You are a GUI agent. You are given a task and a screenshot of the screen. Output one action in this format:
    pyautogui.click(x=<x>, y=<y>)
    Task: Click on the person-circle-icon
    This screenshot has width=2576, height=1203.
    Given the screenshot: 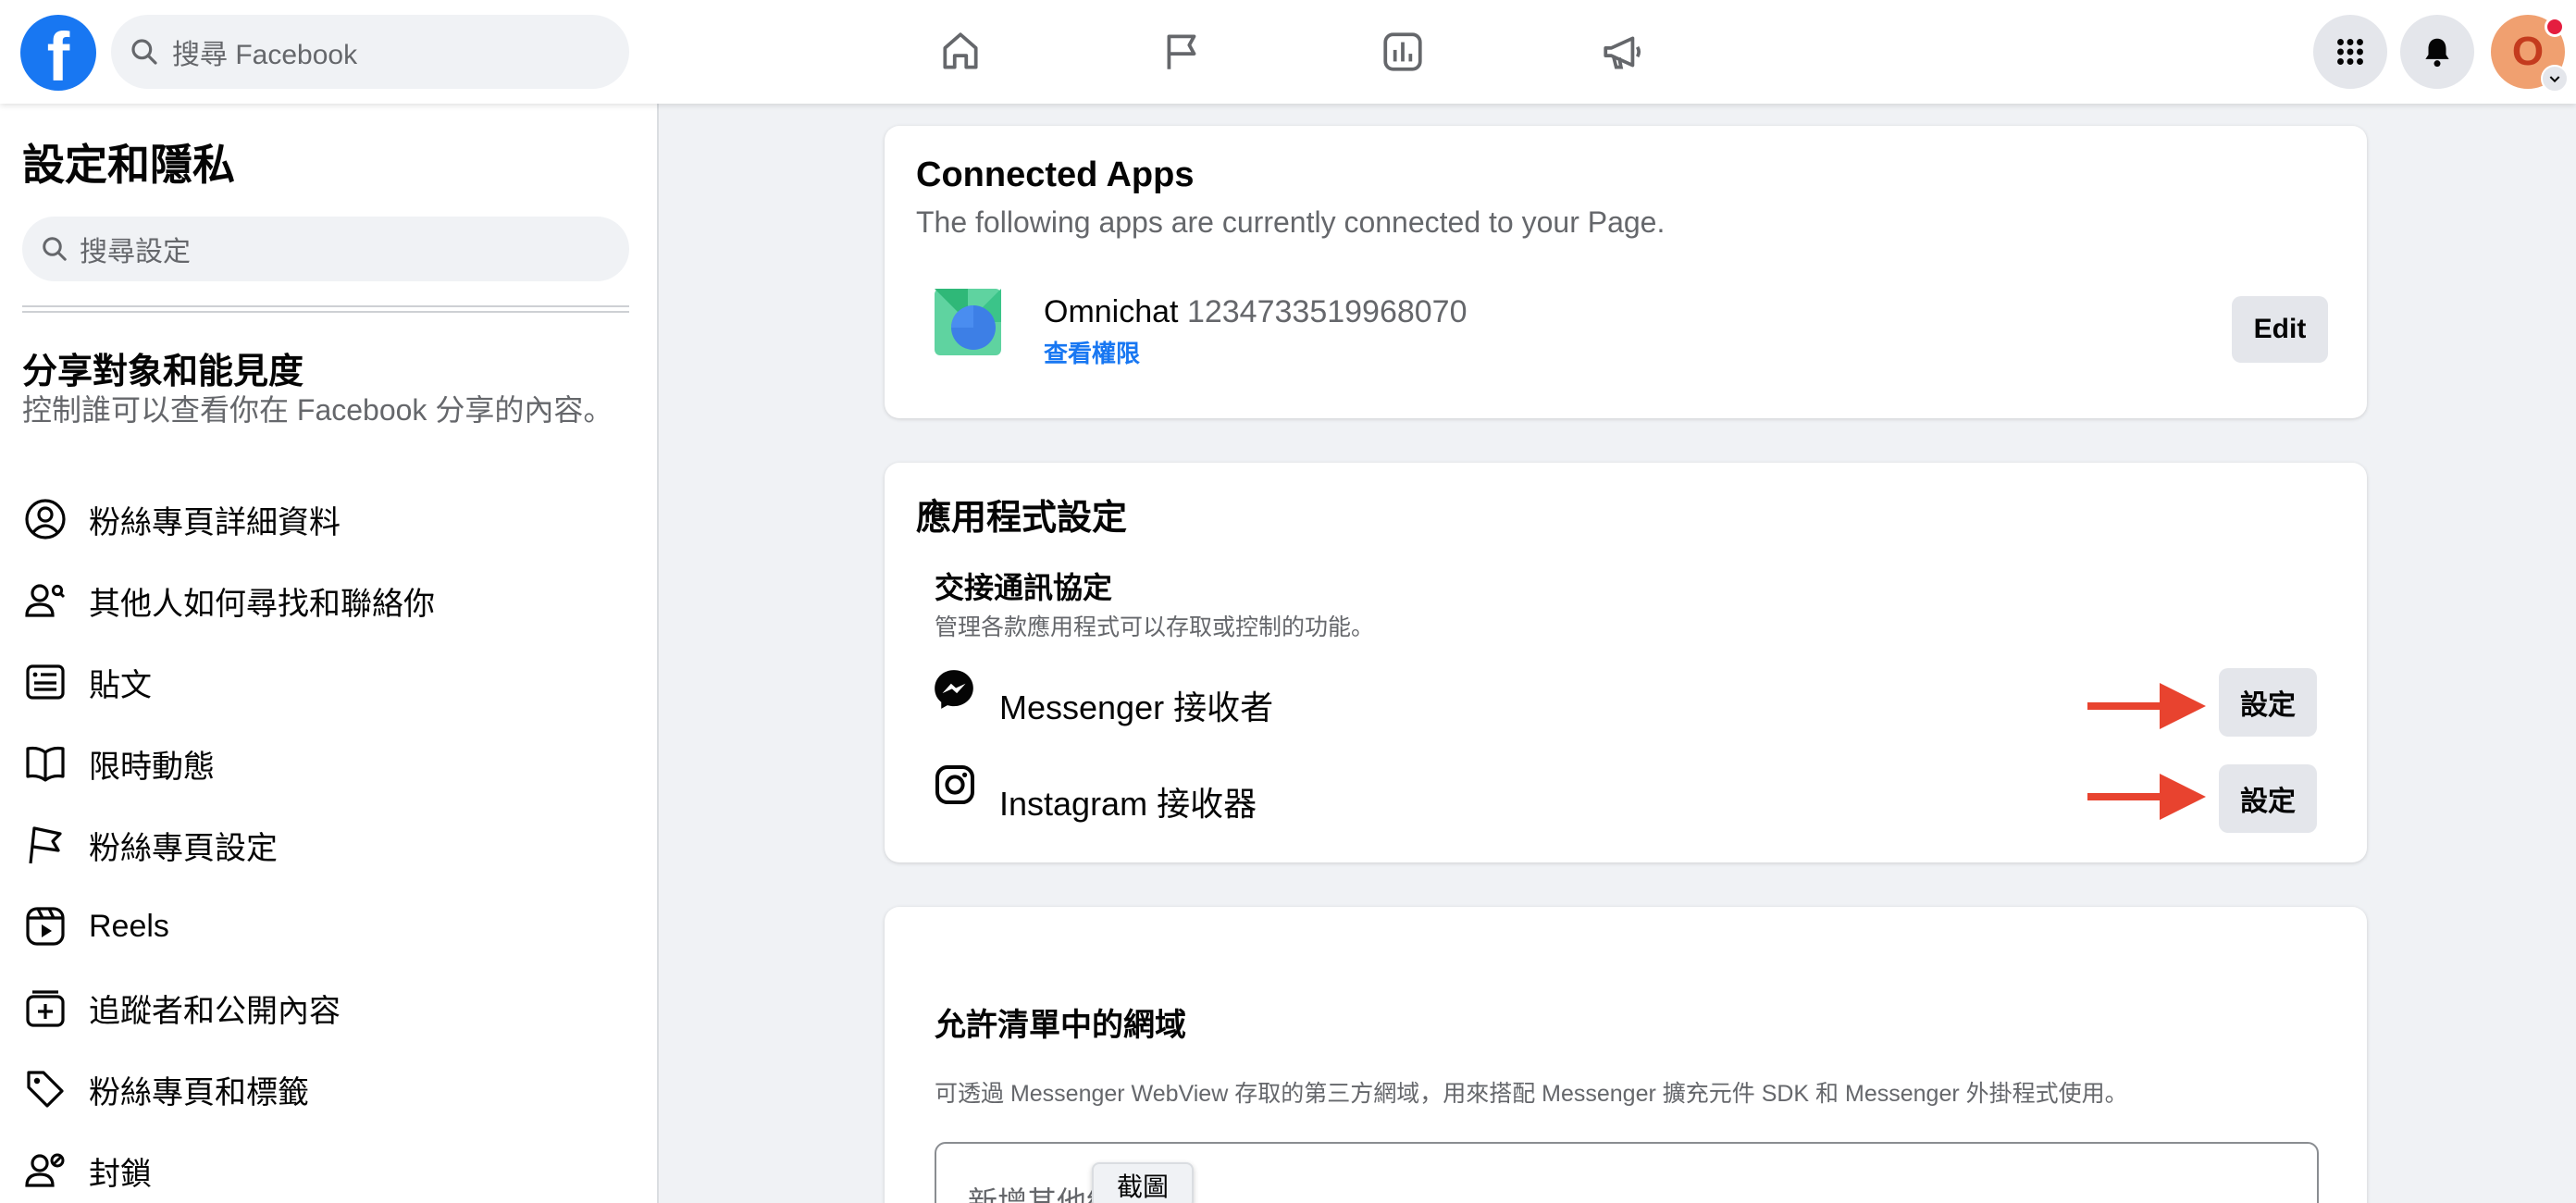 What is the action you would take?
    pyautogui.click(x=45, y=519)
    